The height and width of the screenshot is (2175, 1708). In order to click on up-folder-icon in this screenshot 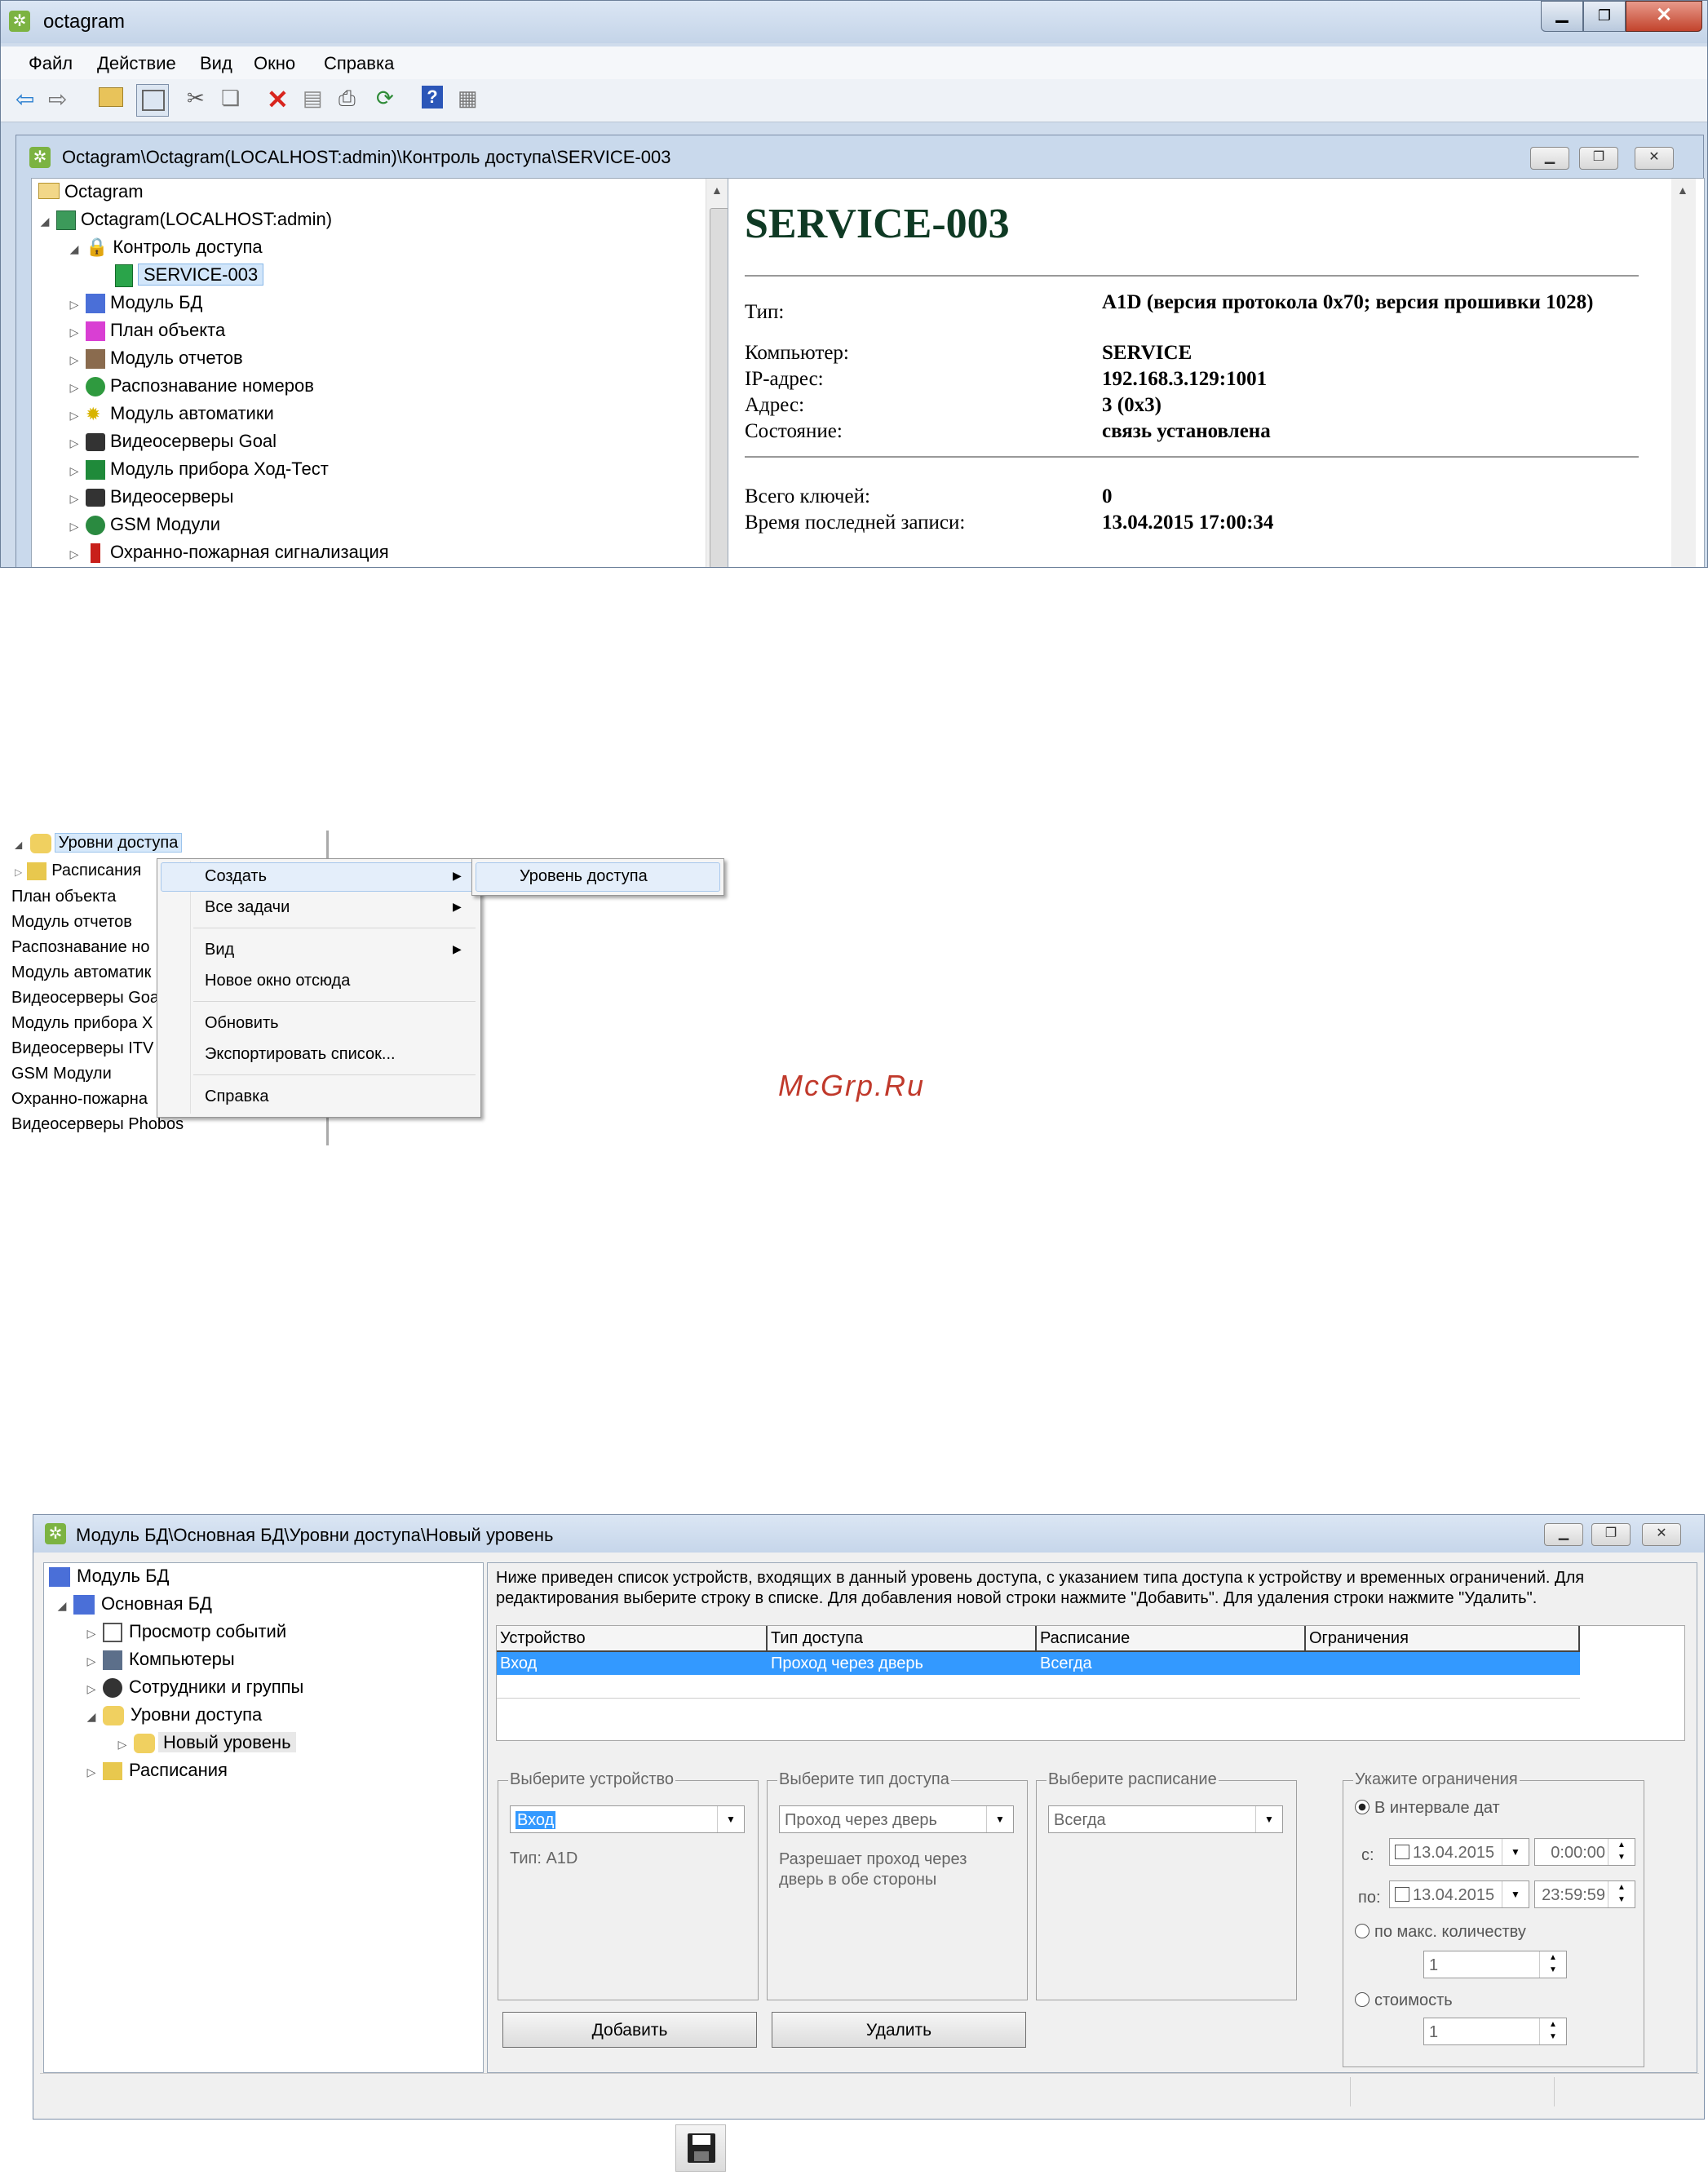, I will do `click(114, 102)`.